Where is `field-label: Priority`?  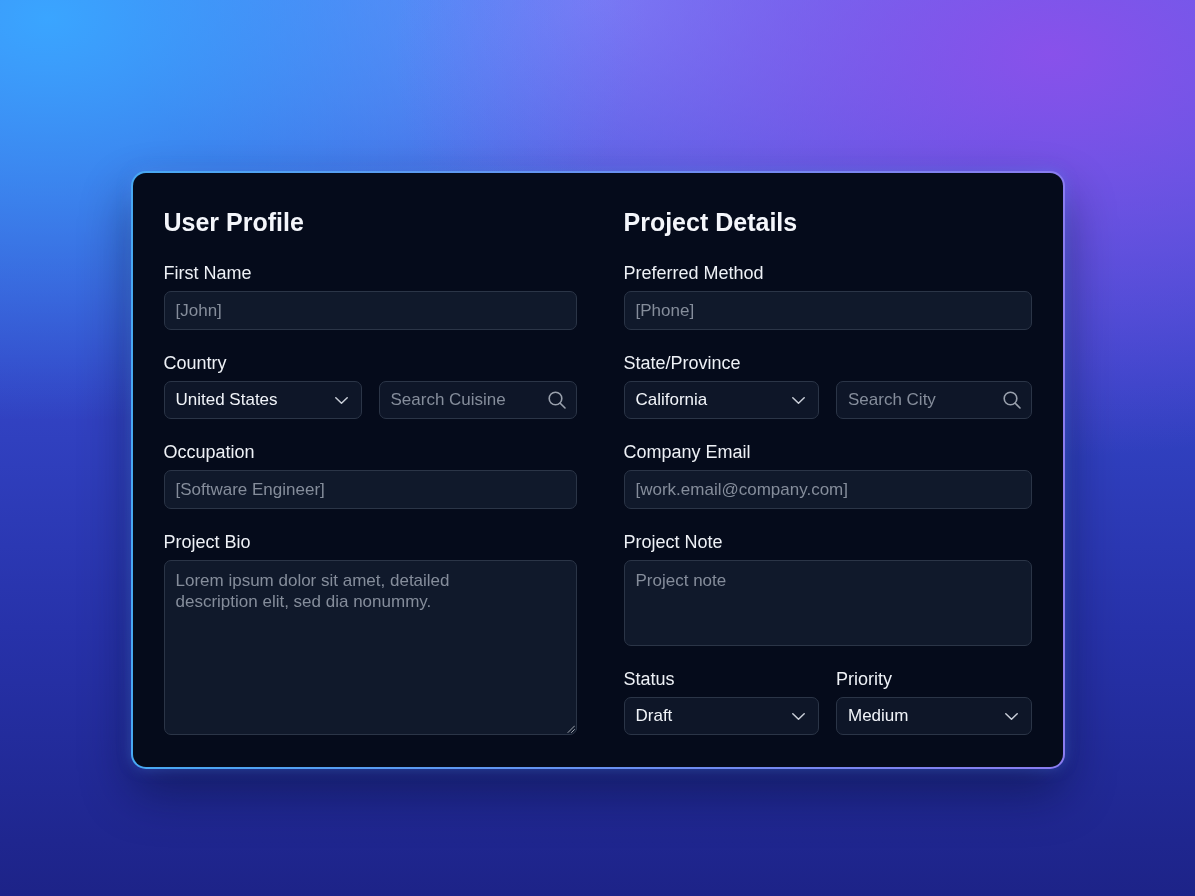 field-label: Priority is located at coordinates (864, 679).